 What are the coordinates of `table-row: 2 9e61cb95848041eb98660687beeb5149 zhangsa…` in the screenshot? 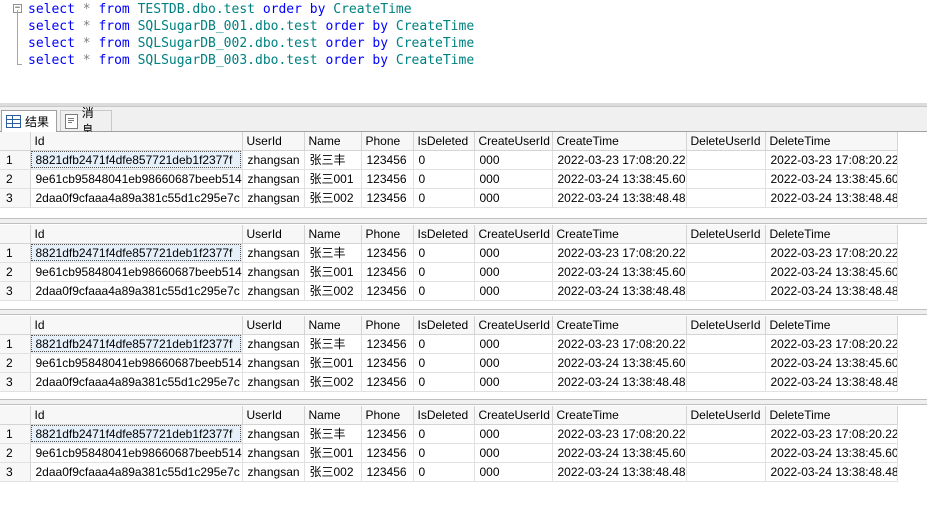 It's located at (449, 363).